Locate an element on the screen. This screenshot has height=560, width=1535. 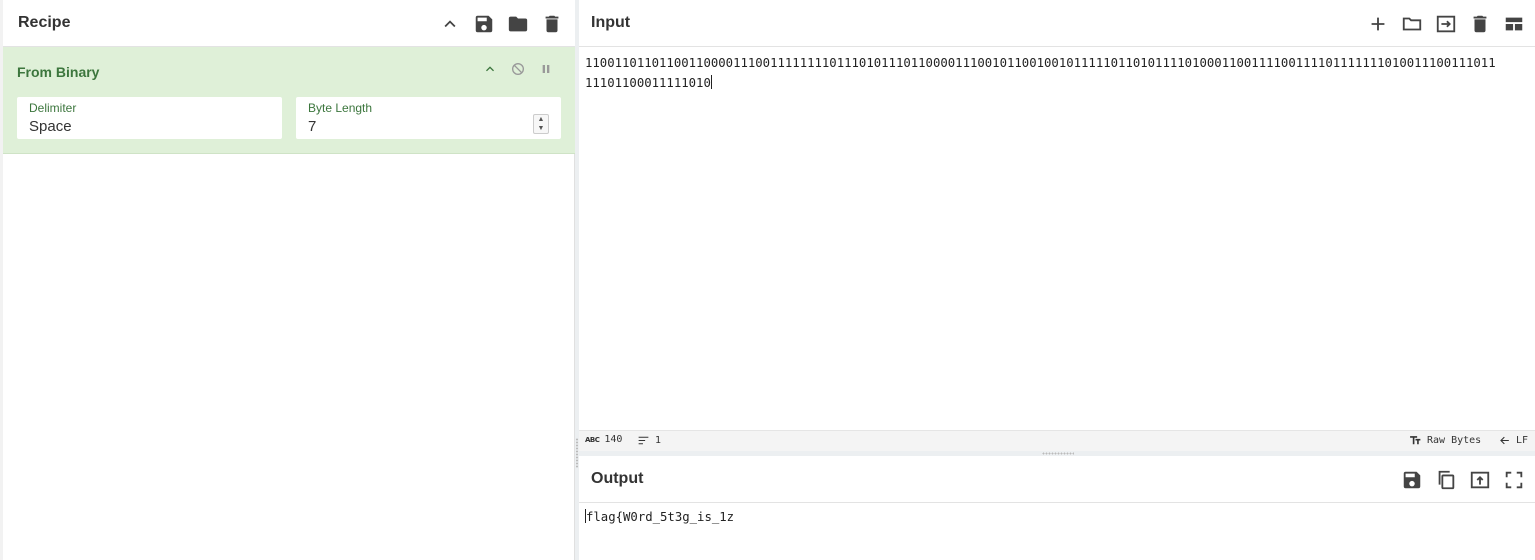
text-size-icon is located at coordinates (1415, 440).